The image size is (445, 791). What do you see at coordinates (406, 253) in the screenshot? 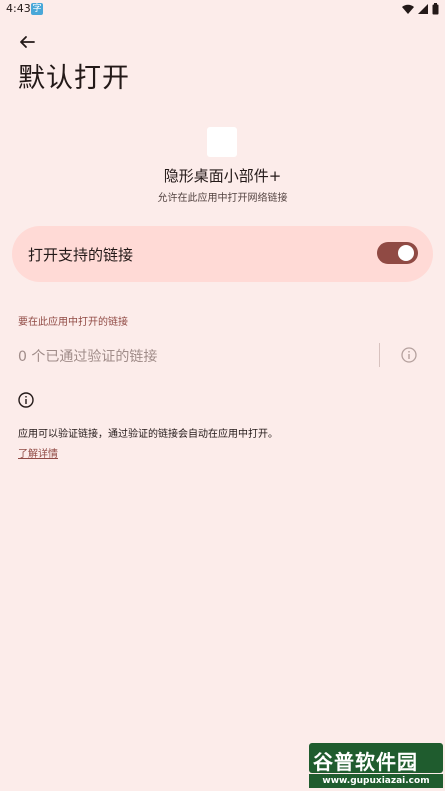
I see `switch-thumb` at bounding box center [406, 253].